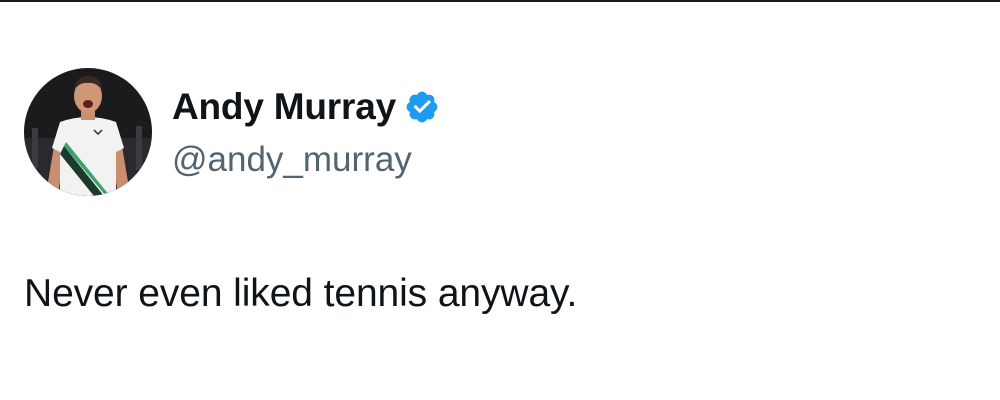 This screenshot has height=400, width=1000. What do you see at coordinates (422, 107) in the screenshot?
I see `verified-badge-icon` at bounding box center [422, 107].